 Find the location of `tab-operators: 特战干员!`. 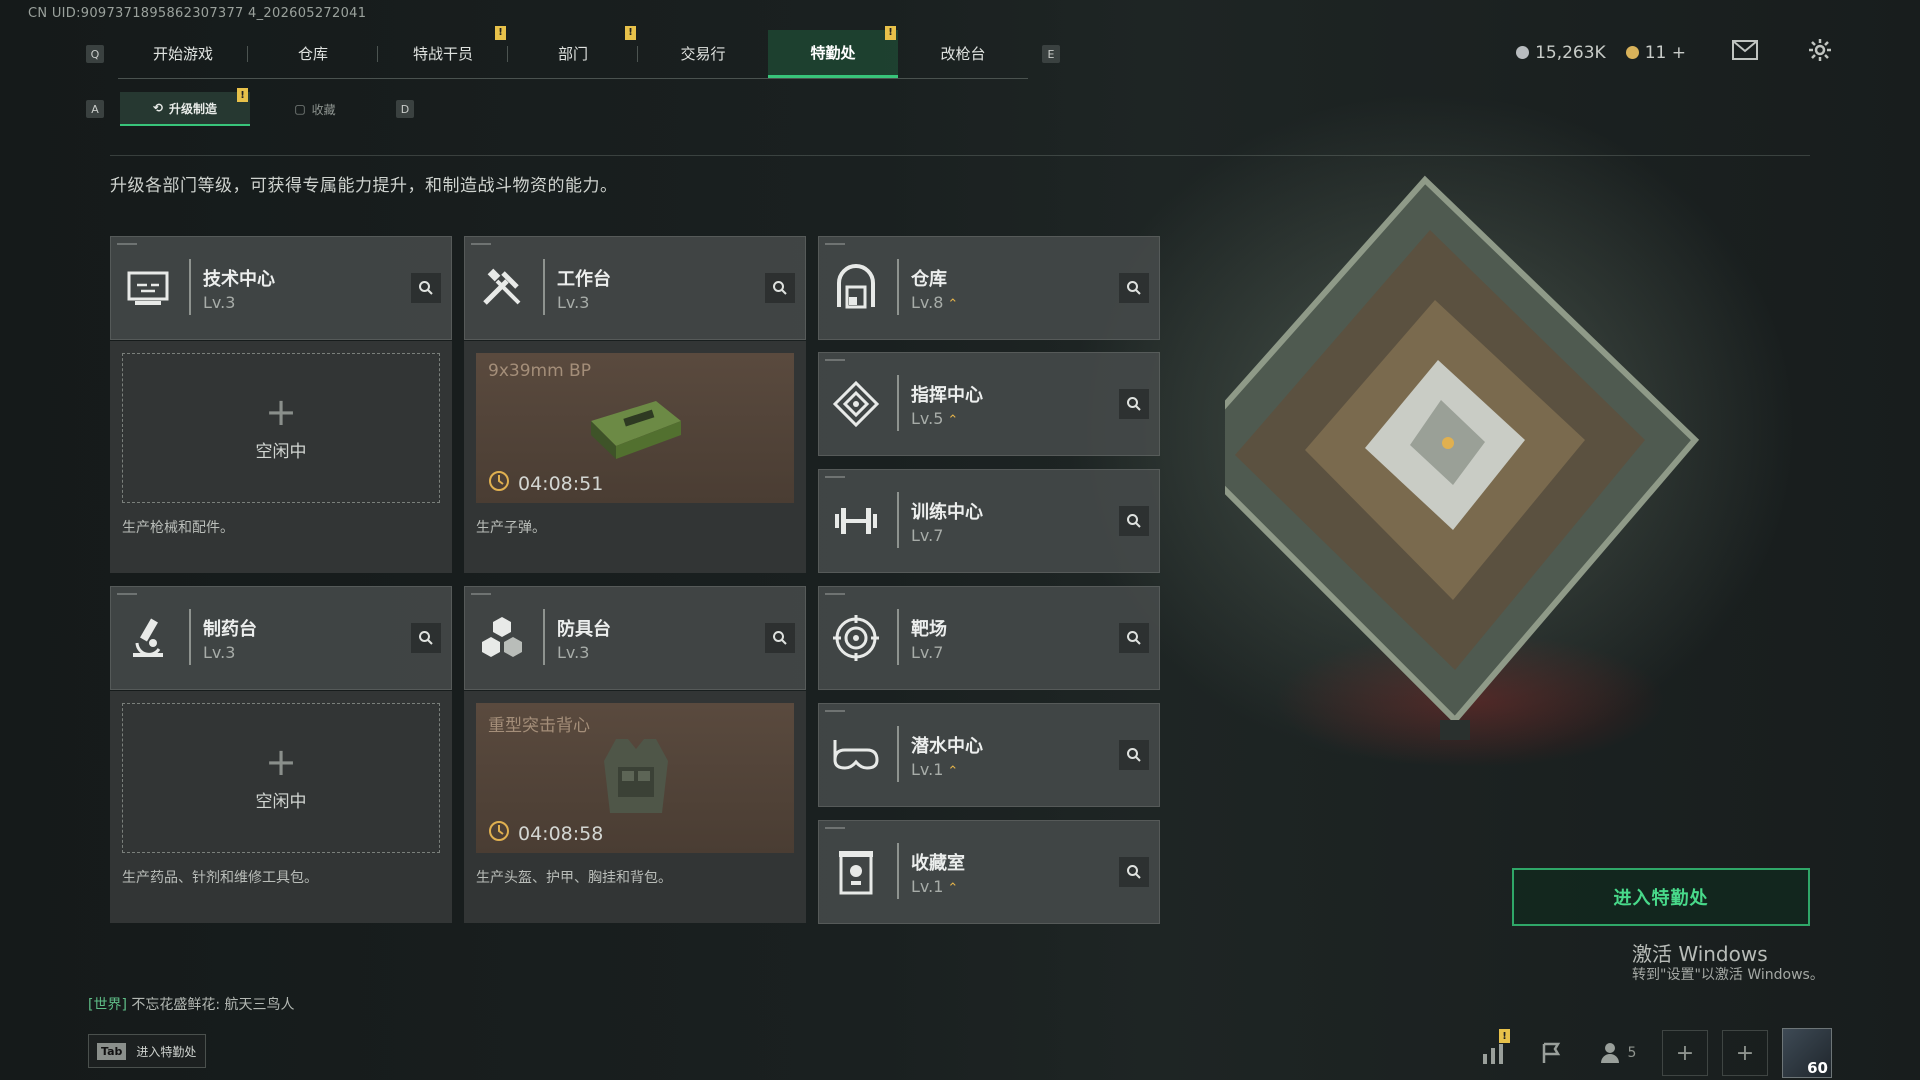

tab-operators: 特战干员! is located at coordinates (443, 51).